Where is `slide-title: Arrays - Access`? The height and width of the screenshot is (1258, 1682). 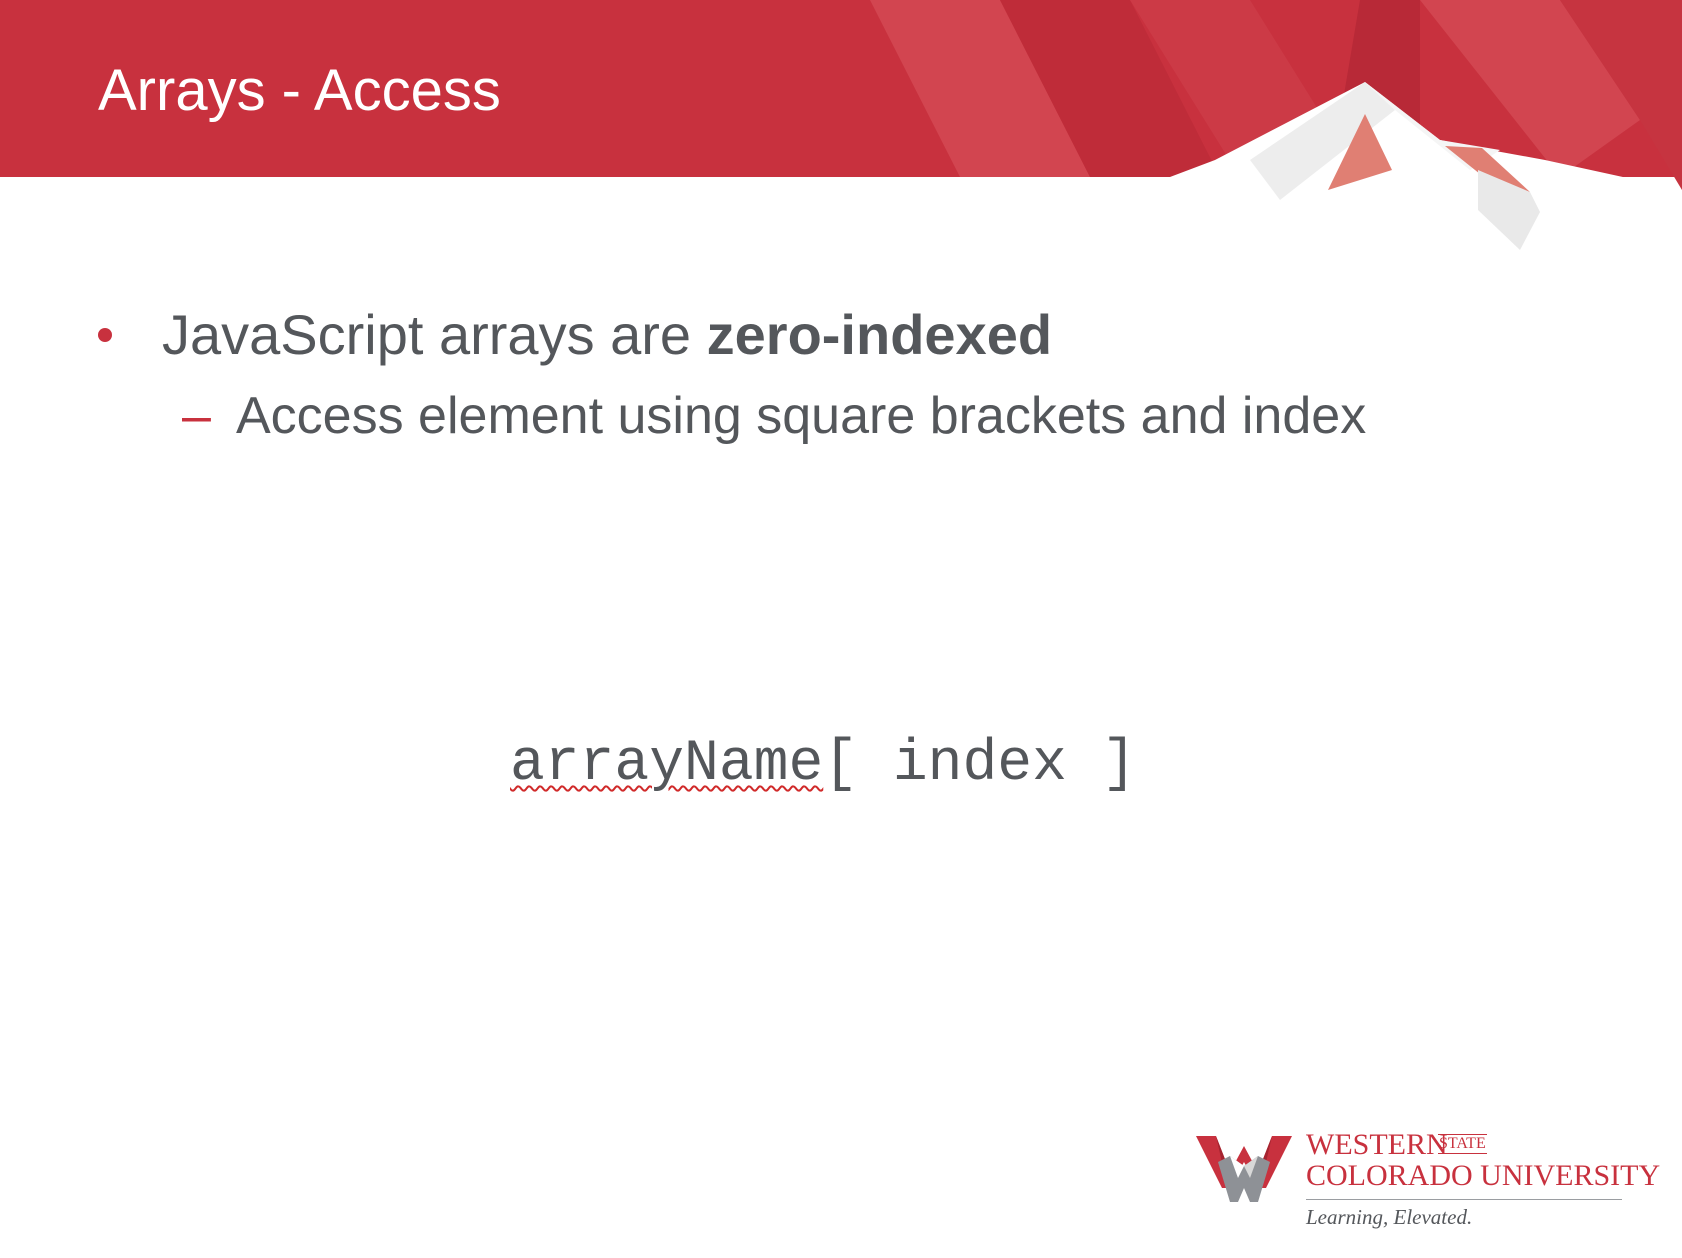 slide-title: Arrays - Access is located at coordinates (299, 90).